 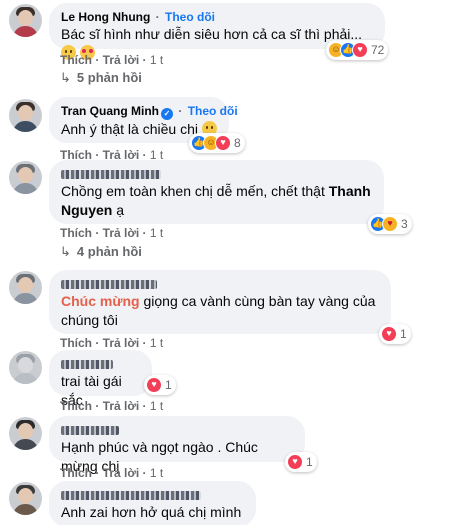 What do you see at coordinates (100, 301) in the screenshot?
I see `highlight-tag: Chúc mừng` at bounding box center [100, 301].